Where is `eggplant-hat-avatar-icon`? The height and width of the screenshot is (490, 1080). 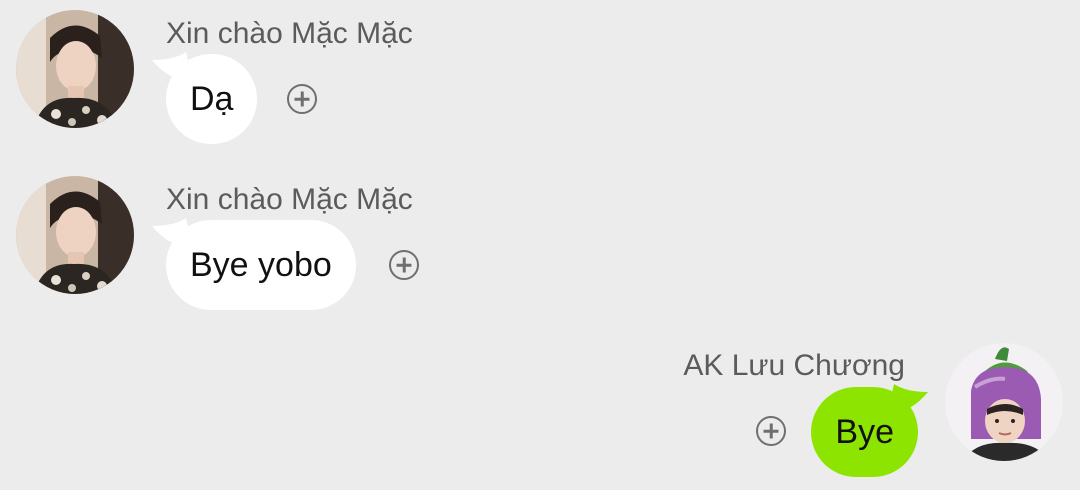
eggplant-hat-avatar-icon is located at coordinates (1004, 402).